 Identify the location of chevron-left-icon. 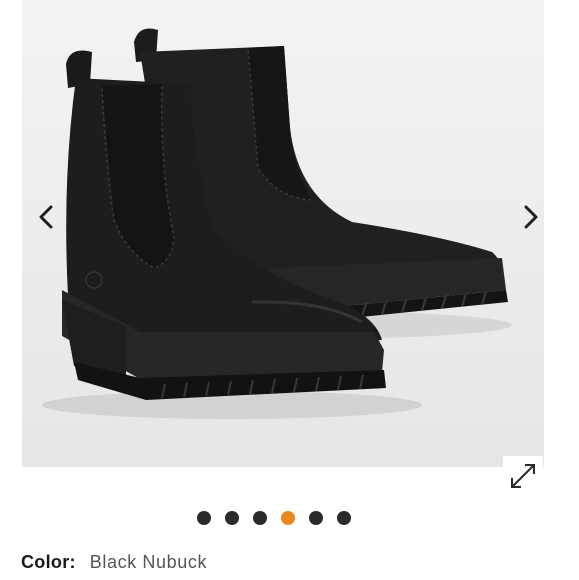
(46, 217).